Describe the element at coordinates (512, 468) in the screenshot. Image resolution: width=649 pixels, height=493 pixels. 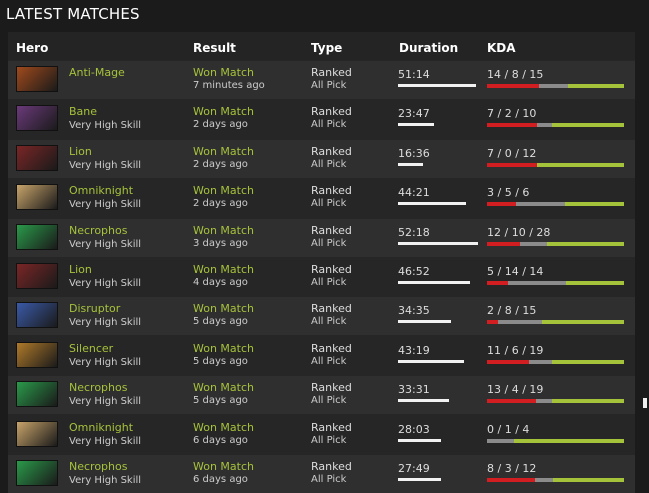
I see `kda-text: 8 / 3 / 12` at that location.